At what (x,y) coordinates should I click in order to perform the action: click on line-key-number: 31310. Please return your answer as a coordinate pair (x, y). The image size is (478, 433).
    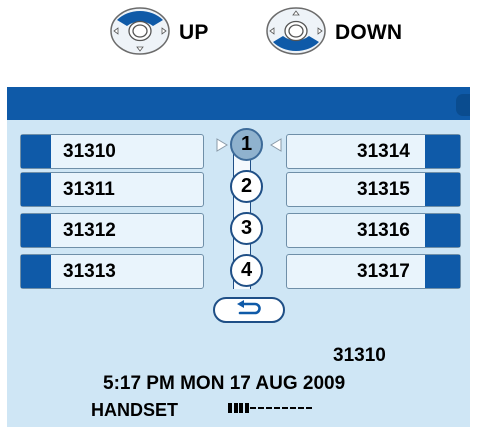
    Looking at the image, I should click on (89, 151).